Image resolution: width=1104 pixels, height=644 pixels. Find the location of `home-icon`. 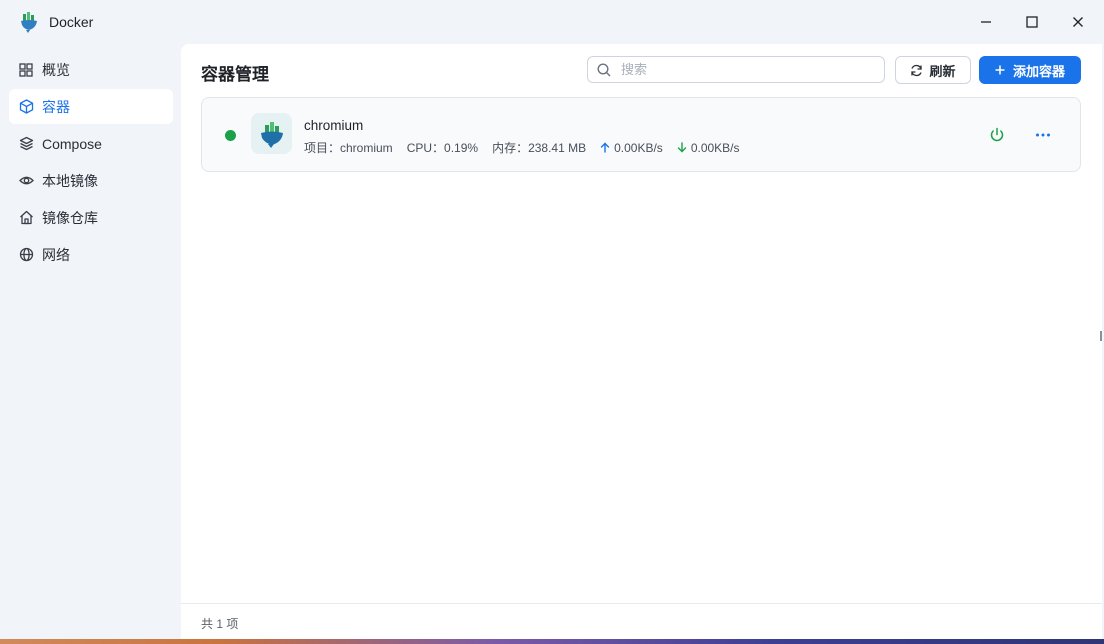

home-icon is located at coordinates (26, 218).